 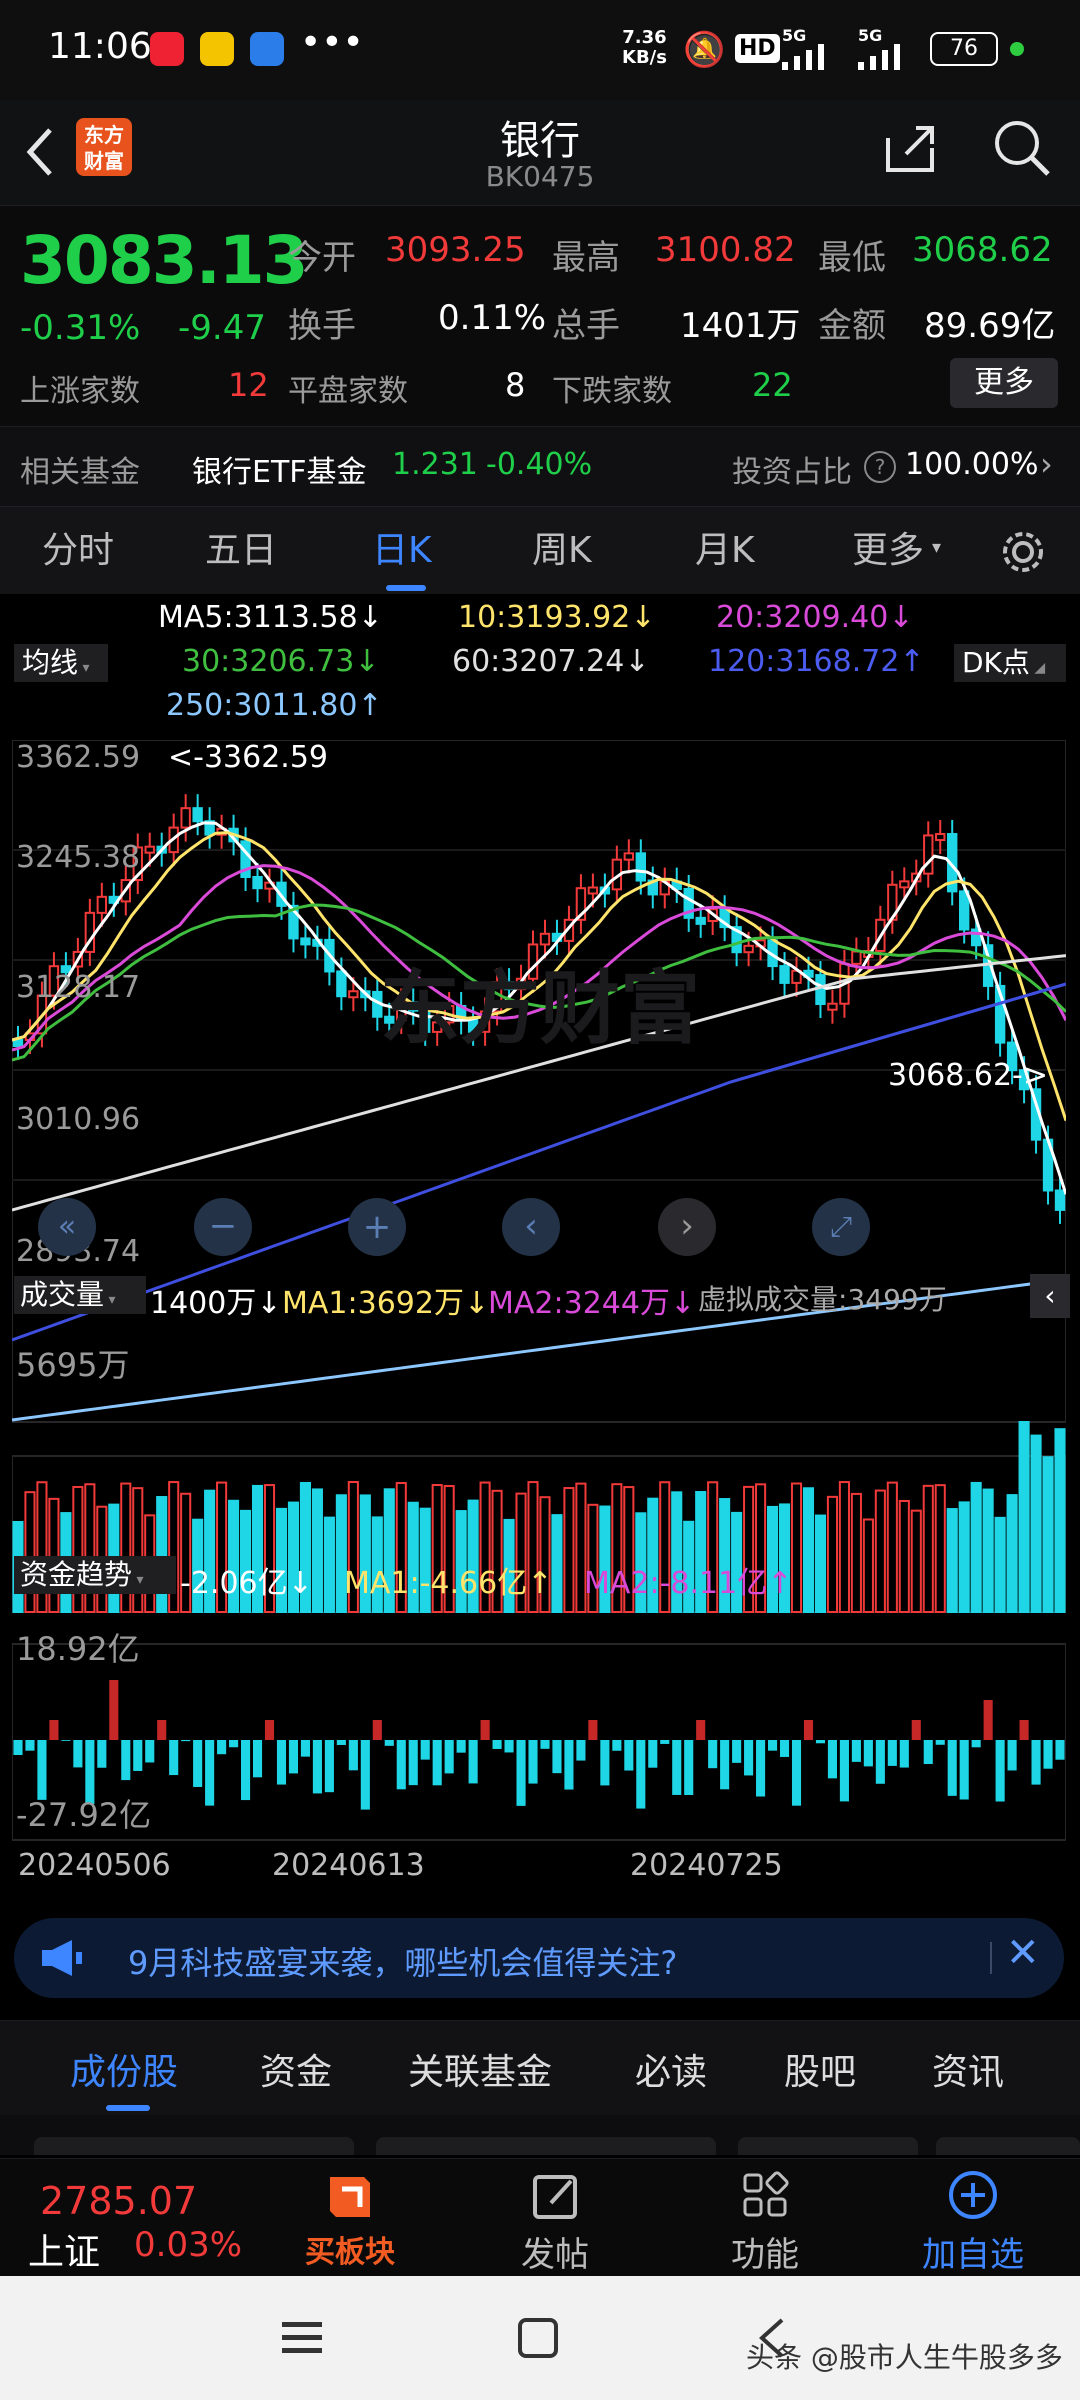 What do you see at coordinates (222, 328) in the screenshot?
I see `change-amount: -9.47` at bounding box center [222, 328].